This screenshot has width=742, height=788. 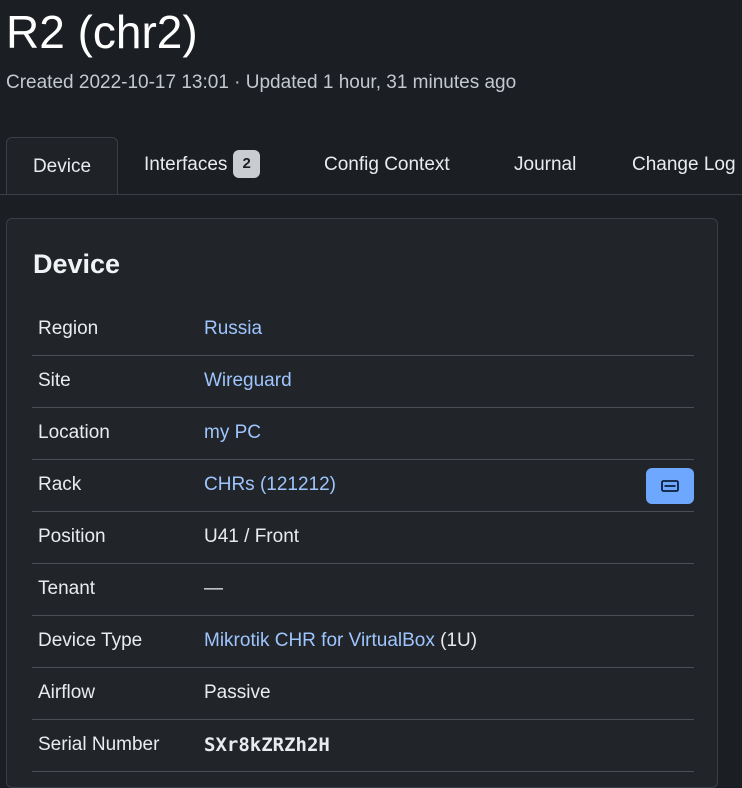 I want to click on tab-interfaces-label: Interfaces, so click(x=186, y=164).